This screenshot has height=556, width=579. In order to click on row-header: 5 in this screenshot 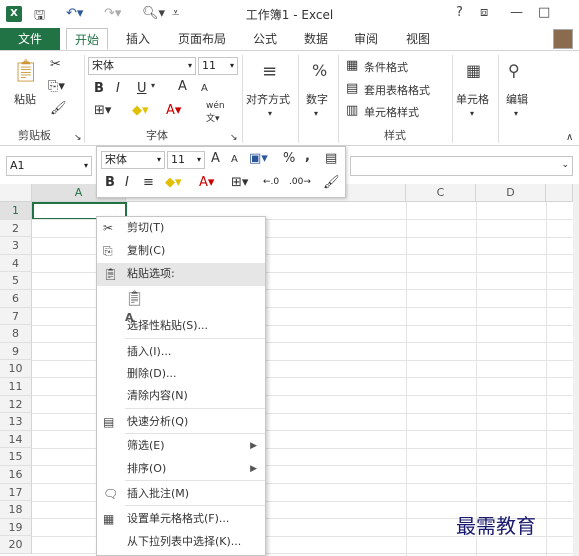, I will do `click(16, 281)`.